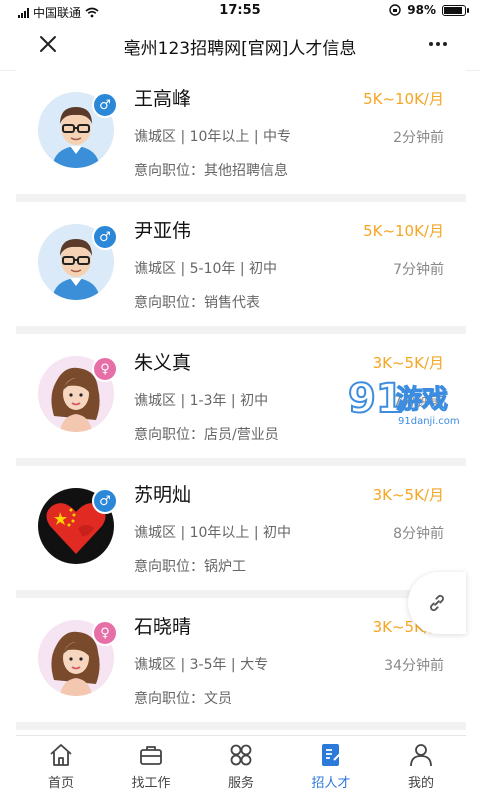 The image size is (480, 800). I want to click on tab-bar: 首页 找工作 服务 招人才 我的, so click(241, 767).